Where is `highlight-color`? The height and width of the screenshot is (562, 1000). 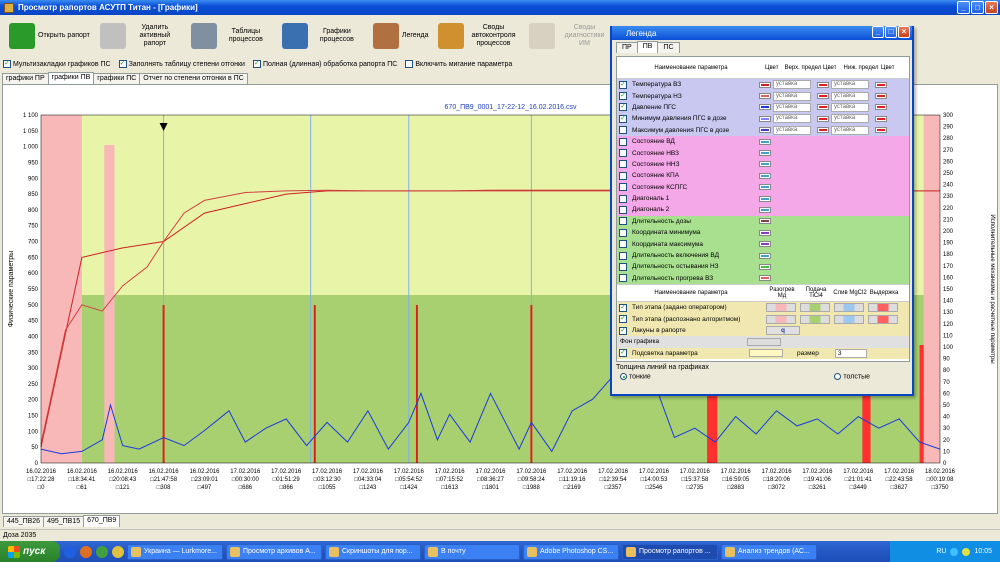
highlight-color is located at coordinates (766, 353).